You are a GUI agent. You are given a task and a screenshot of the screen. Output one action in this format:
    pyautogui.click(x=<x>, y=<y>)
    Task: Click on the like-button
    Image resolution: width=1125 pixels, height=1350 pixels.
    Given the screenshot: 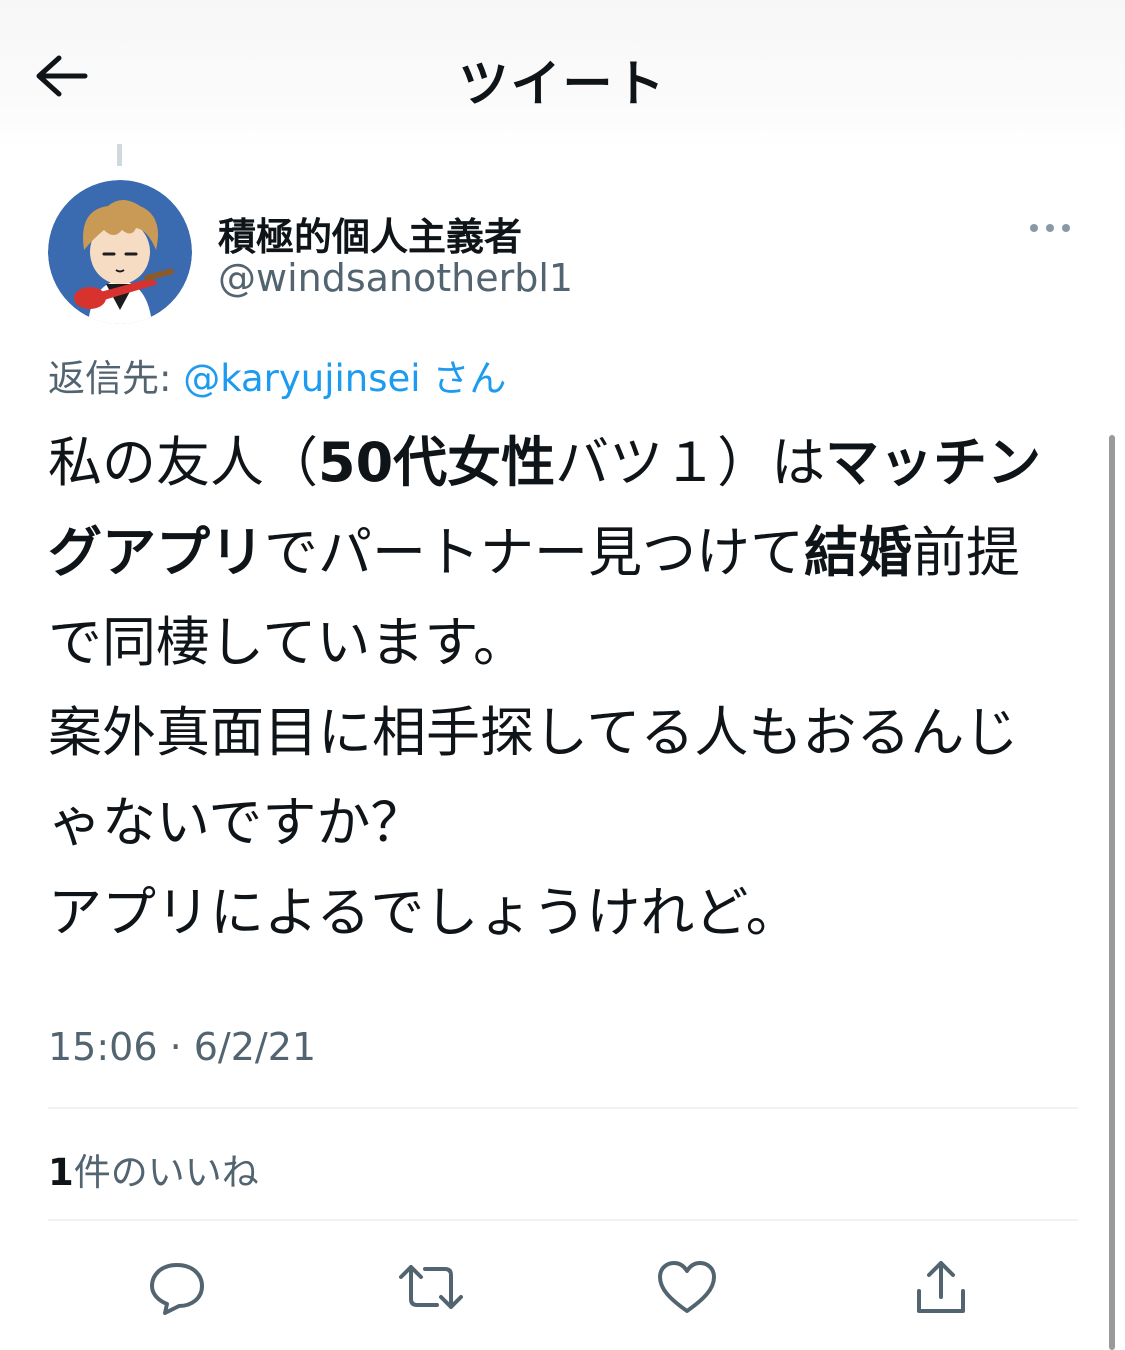 What is the action you would take?
    pyautogui.click(x=687, y=1287)
    